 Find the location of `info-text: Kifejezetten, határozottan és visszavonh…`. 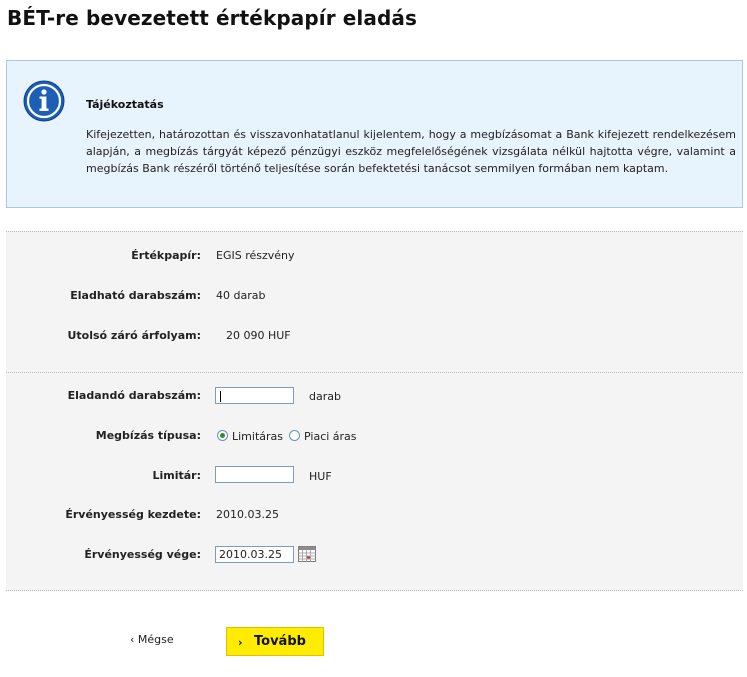

info-text: Kifejezetten, határozottan és visszavonh… is located at coordinates (411, 151).